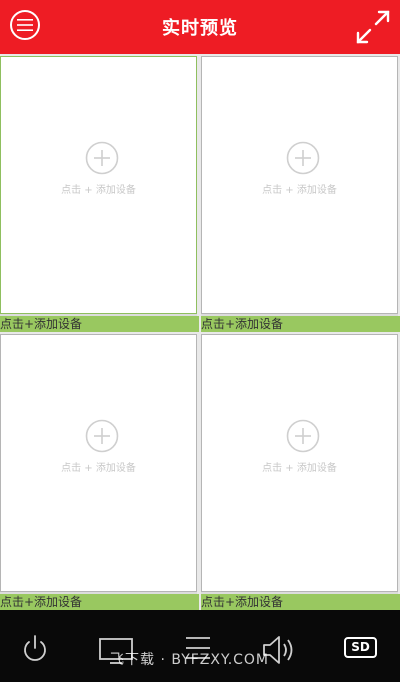 This screenshot has height=682, width=400. What do you see at coordinates (200, 646) in the screenshot?
I see `bottom-toolbar: SD 飞下载 · BYFZXY.COM` at bounding box center [200, 646].